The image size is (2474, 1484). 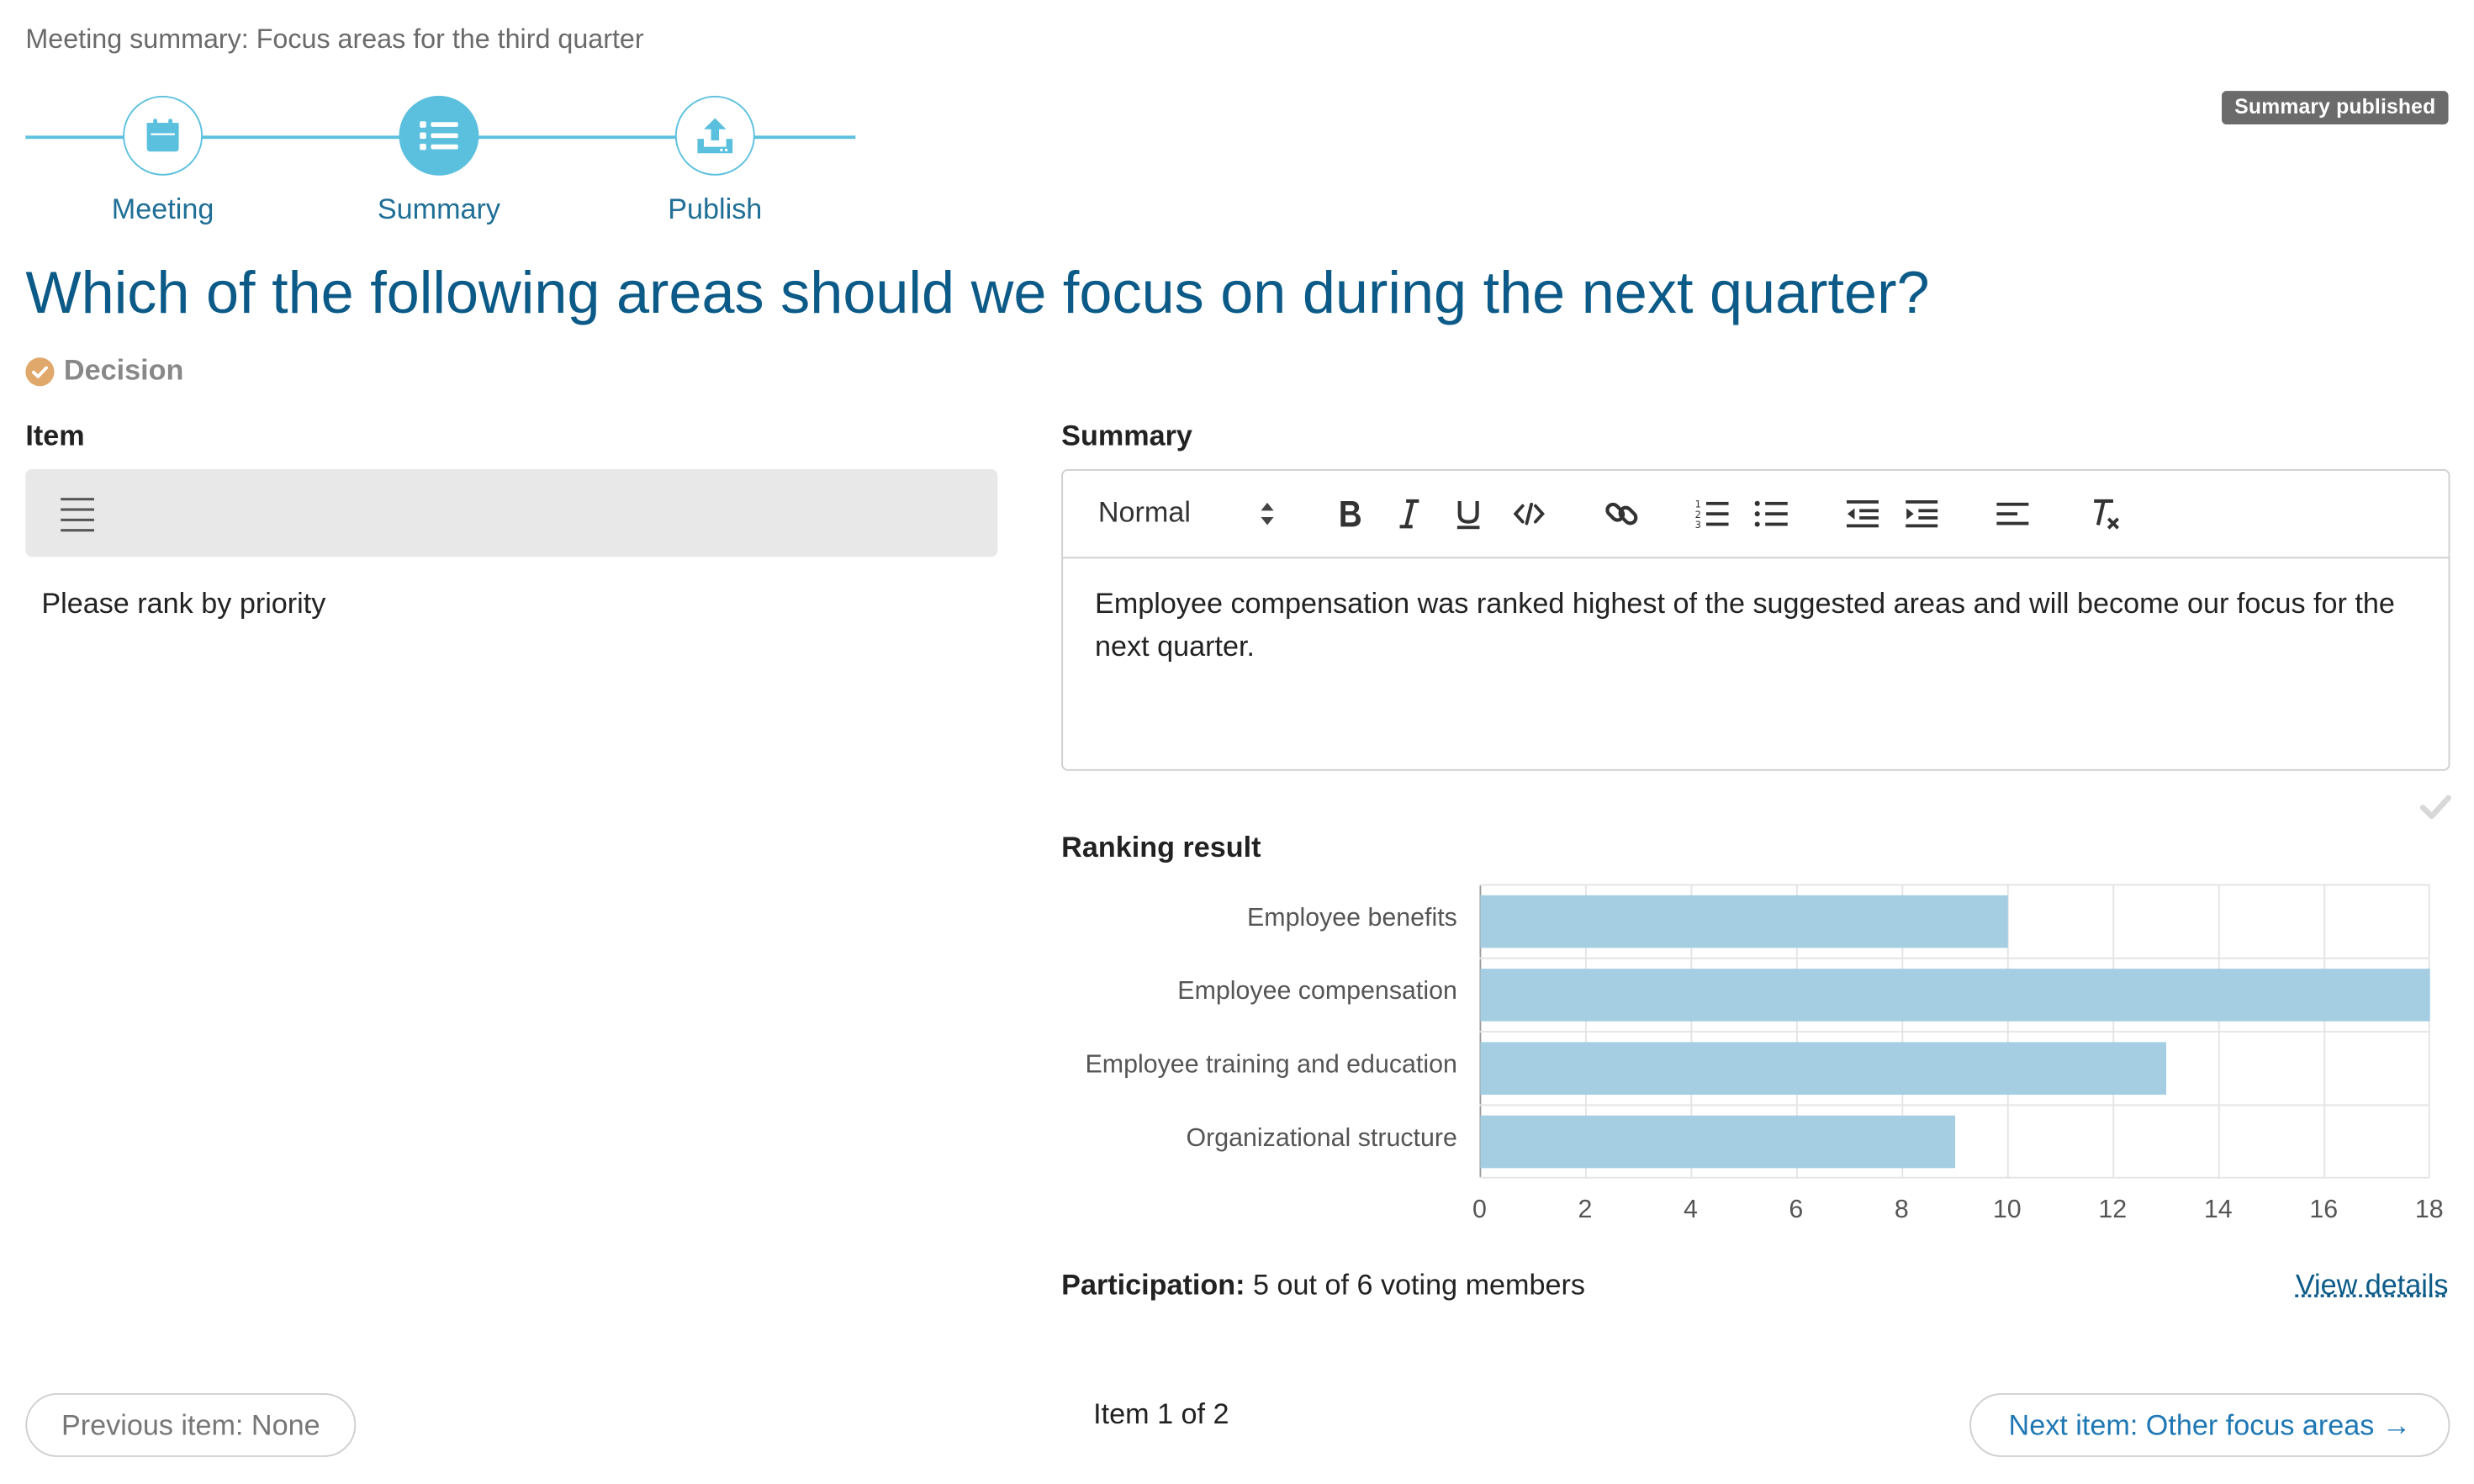 I want to click on step-meeting-label: Meeting, so click(x=163, y=210).